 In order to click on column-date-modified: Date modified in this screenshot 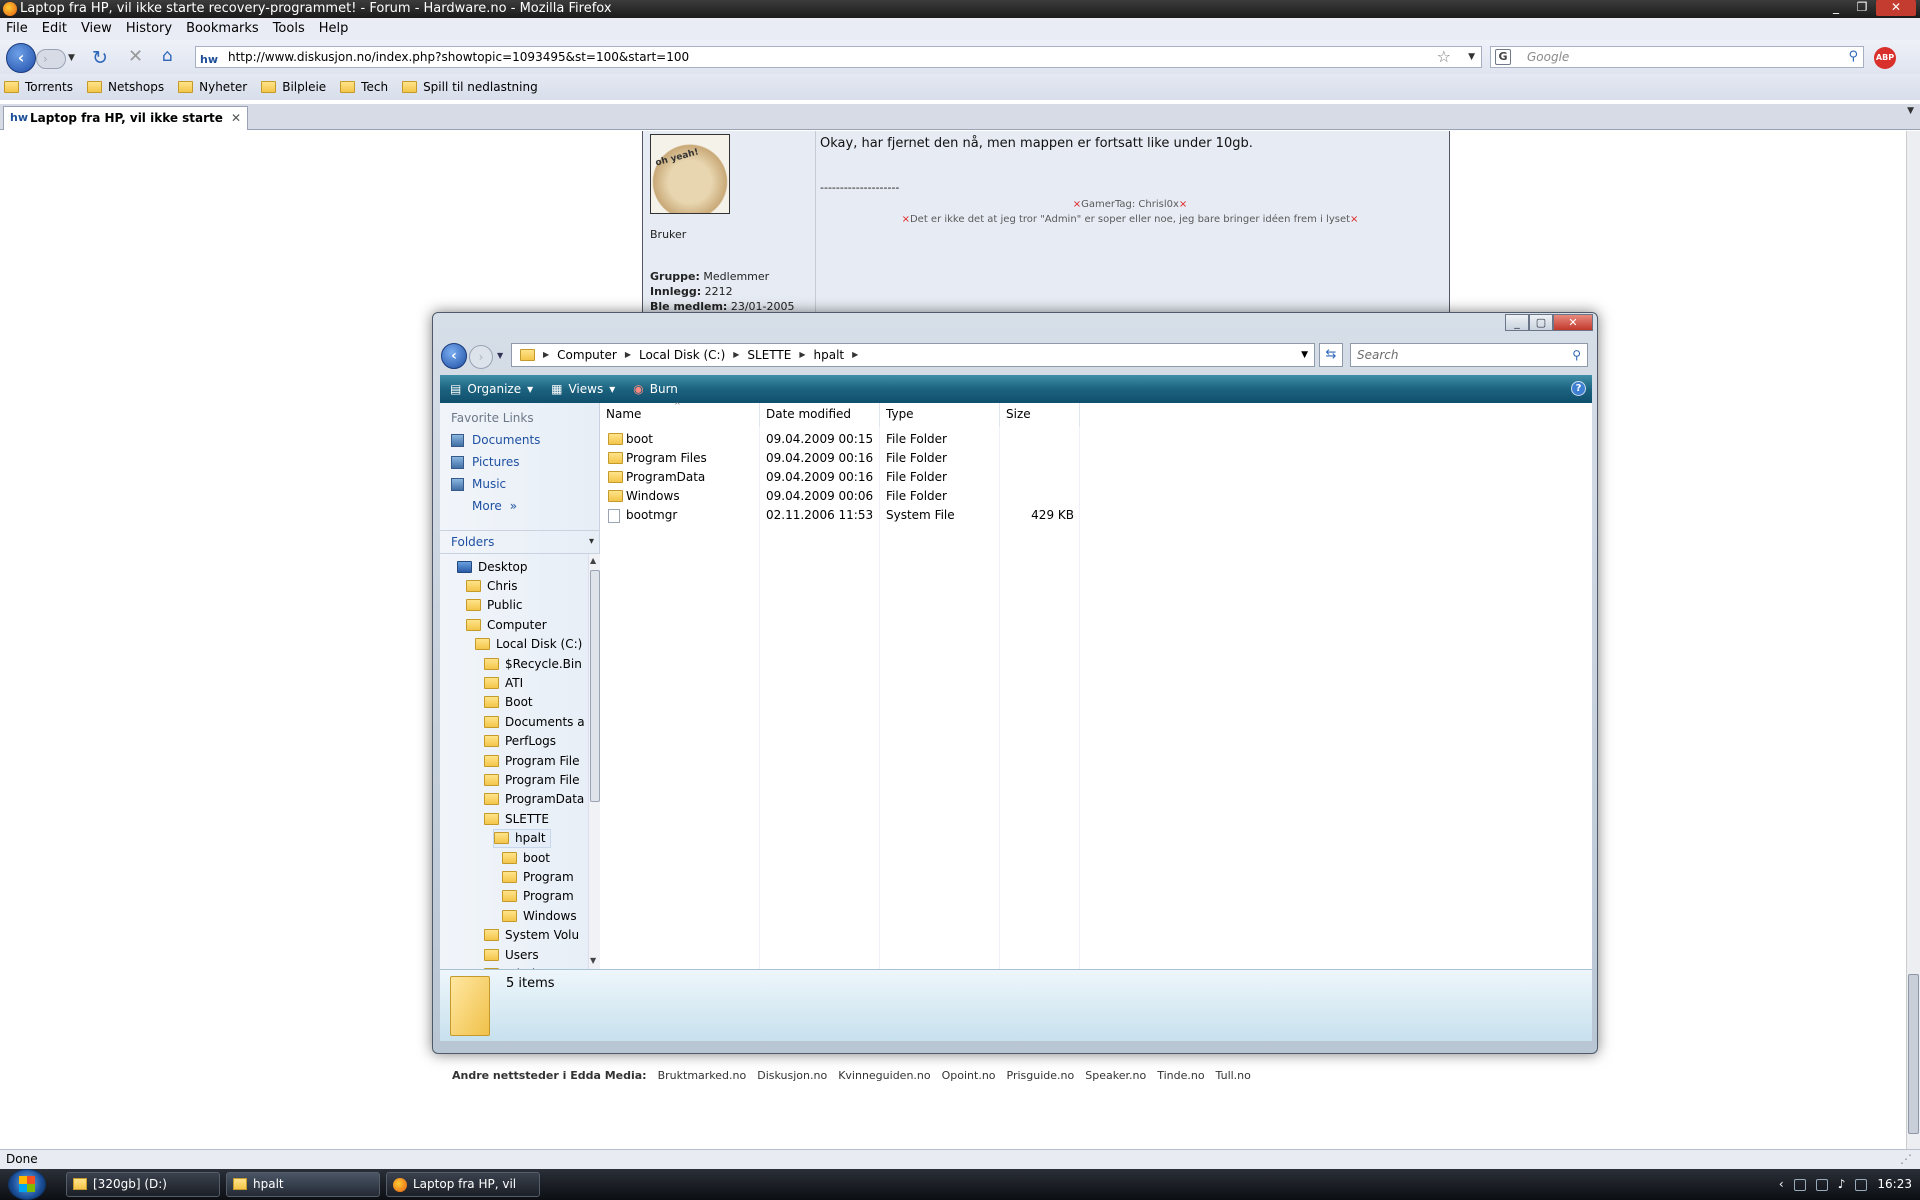, I will do `click(820, 415)`.